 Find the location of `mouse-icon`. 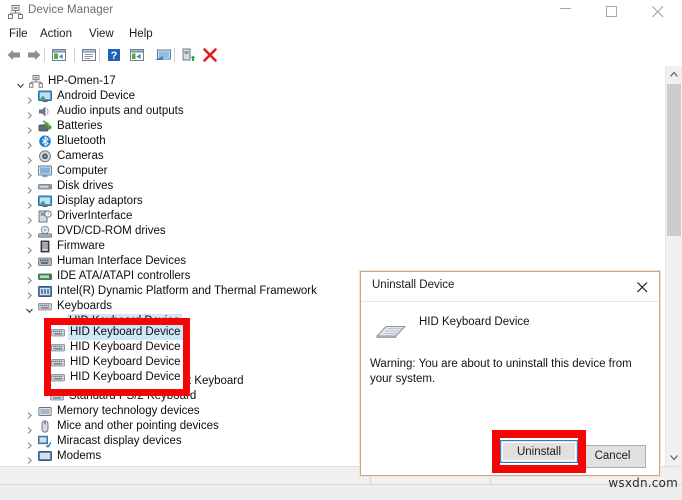

mouse-icon is located at coordinates (45, 426).